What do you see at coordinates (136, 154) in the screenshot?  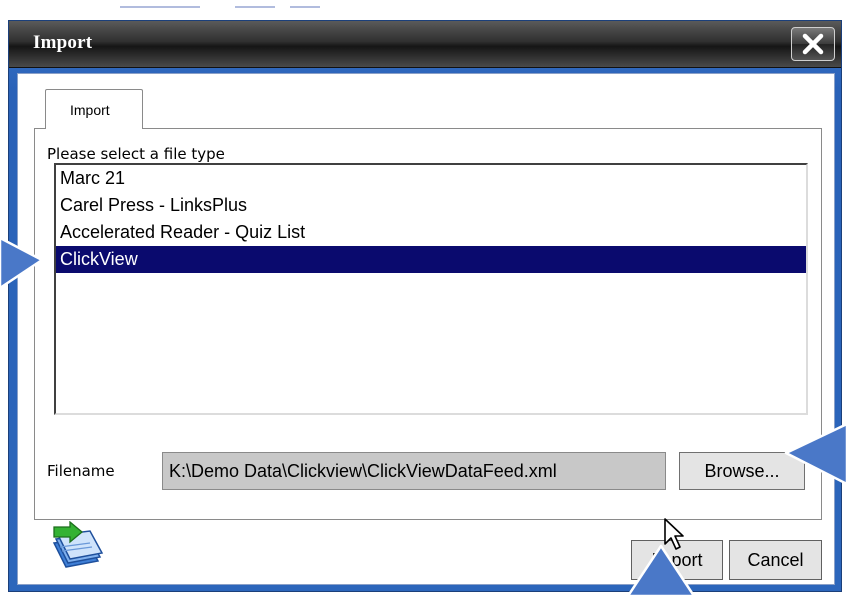 I see `file-type-label: Please select a file type` at bounding box center [136, 154].